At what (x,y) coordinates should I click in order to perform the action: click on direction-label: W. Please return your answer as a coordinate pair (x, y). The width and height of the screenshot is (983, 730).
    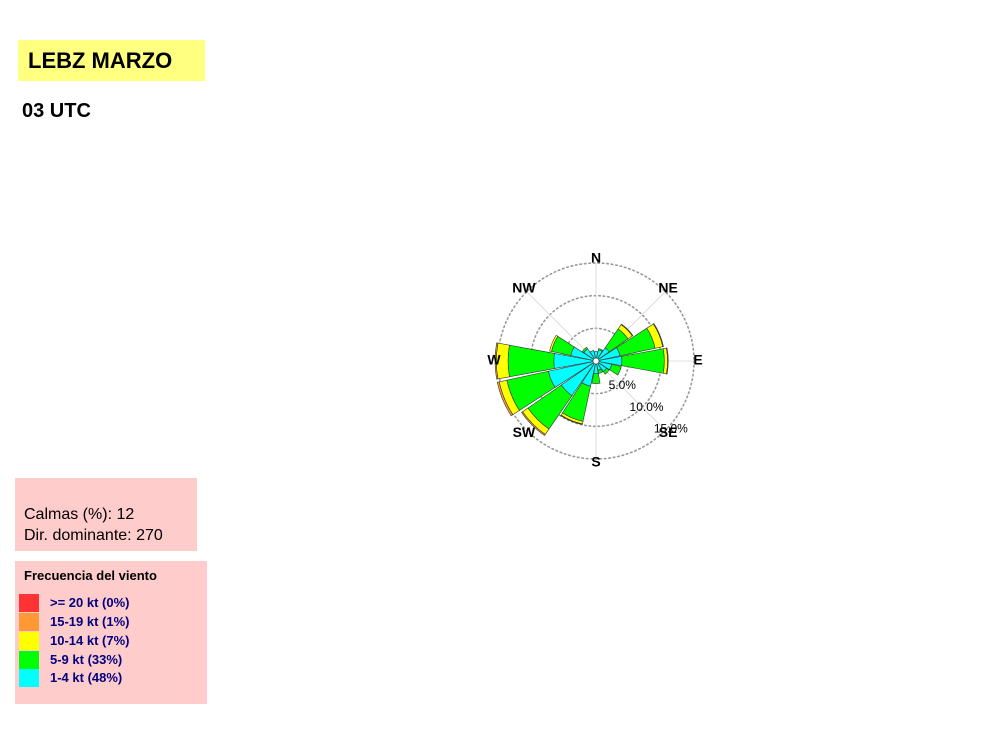
    Looking at the image, I should click on (494, 360).